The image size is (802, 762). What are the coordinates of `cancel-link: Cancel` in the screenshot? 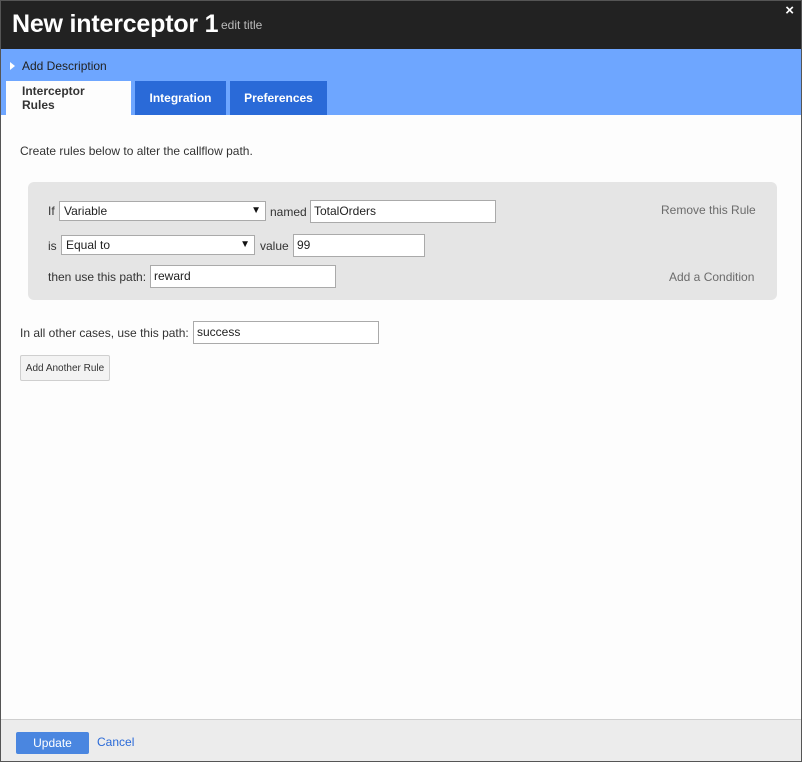 It's located at (115, 742).